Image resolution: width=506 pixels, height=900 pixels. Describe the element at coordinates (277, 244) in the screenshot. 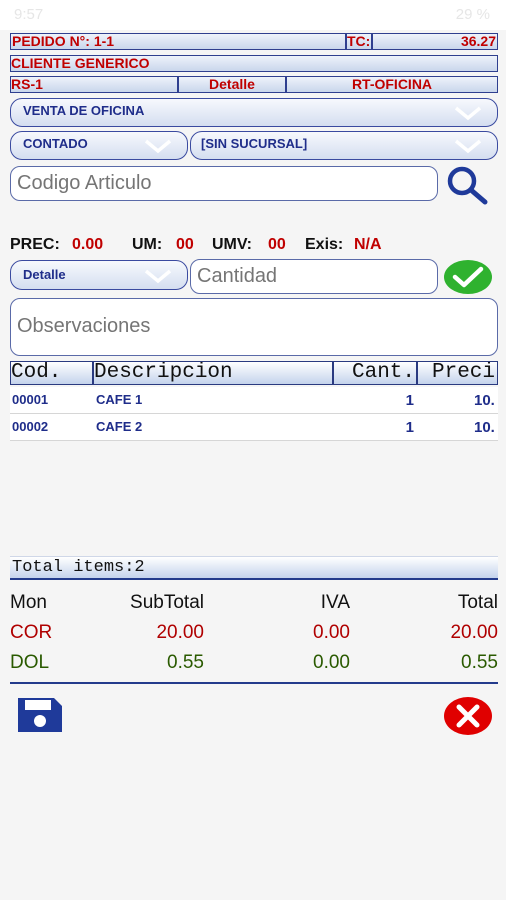

I see `umv-value: 00` at that location.